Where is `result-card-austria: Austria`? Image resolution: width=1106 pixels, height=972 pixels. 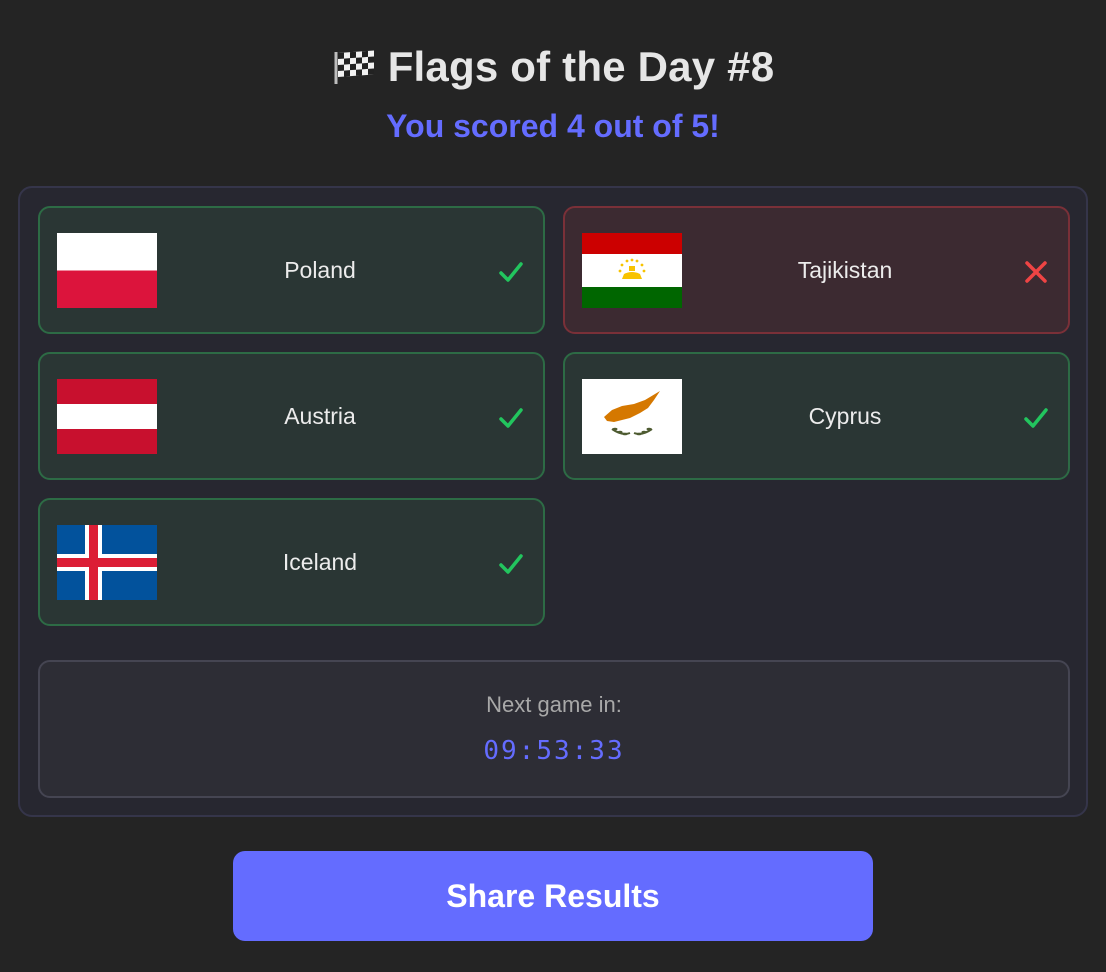
result-card-austria: Austria is located at coordinates (291, 416).